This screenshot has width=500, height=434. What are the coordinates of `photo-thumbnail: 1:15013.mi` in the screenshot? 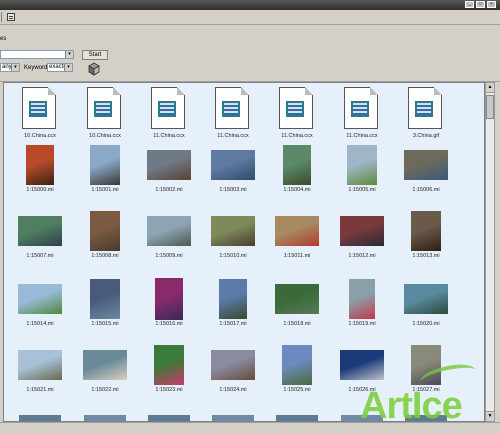 It's located at (426, 235).